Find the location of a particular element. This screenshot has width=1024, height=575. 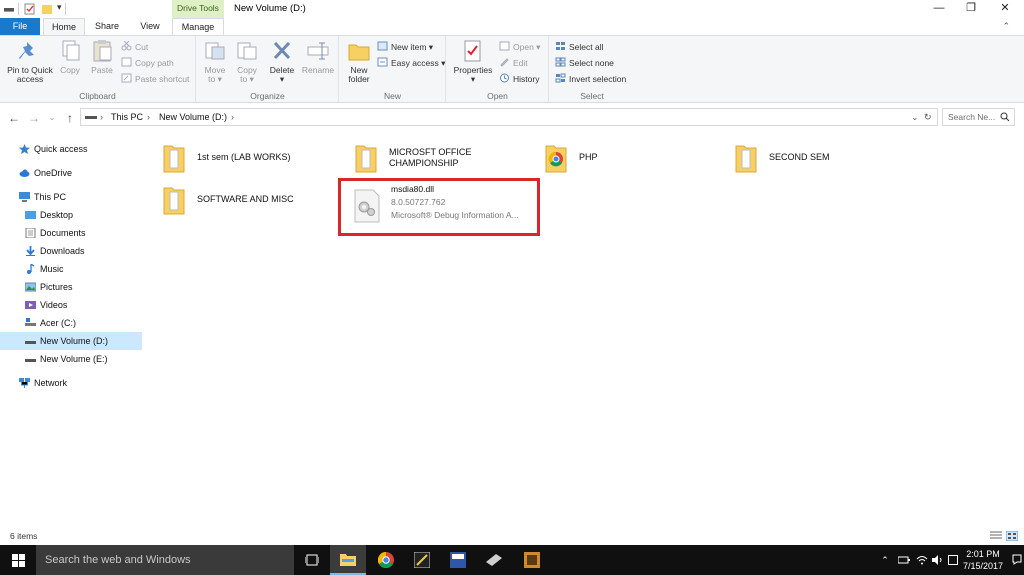

pin-to-quick-access-button: Pin to Quick access is located at coordinates (30, 61).